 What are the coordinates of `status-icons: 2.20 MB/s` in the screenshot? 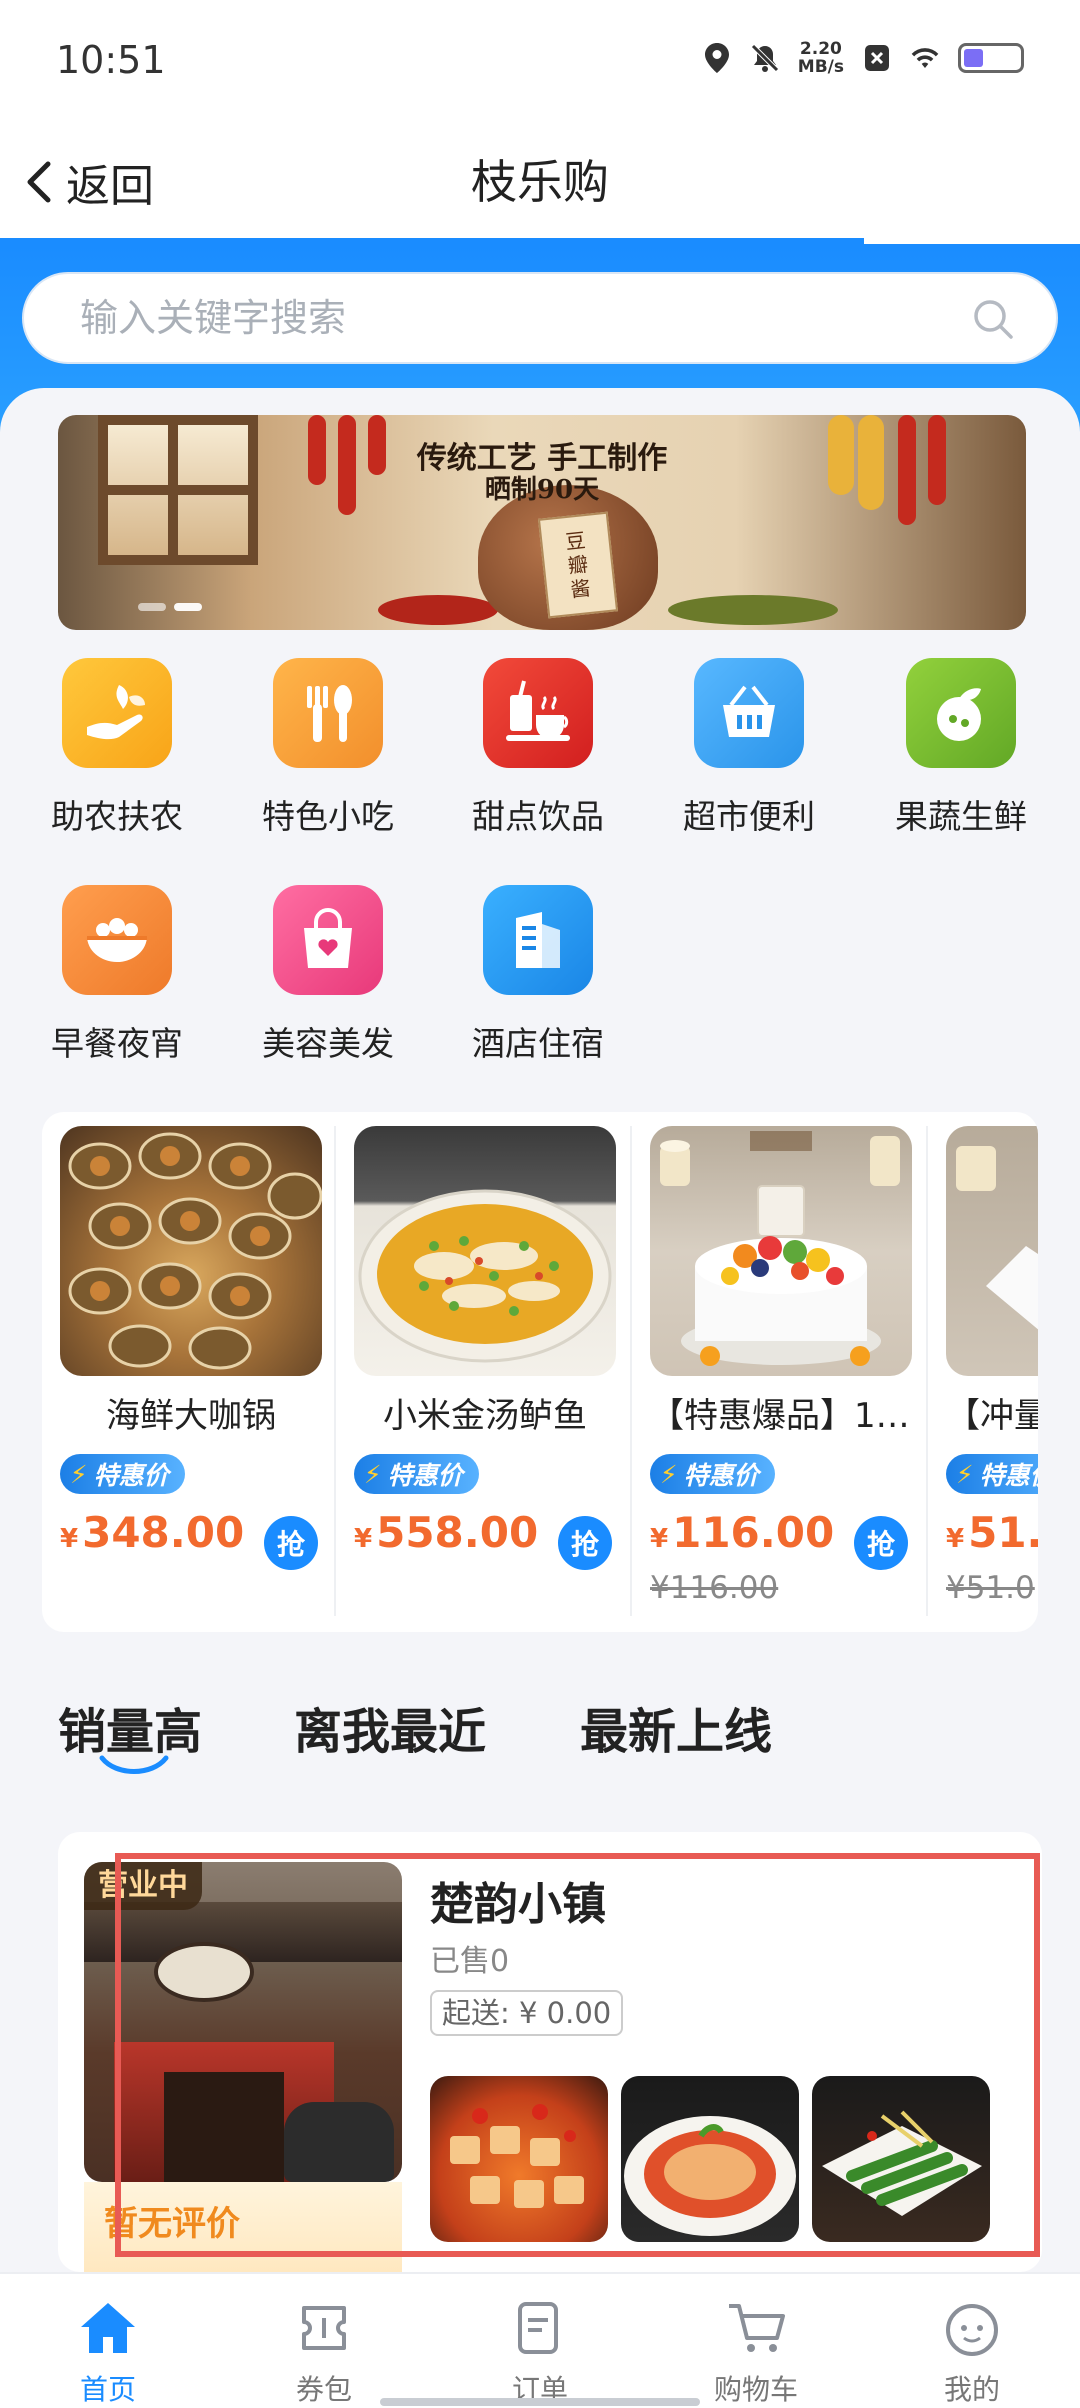 It's located at (863, 58).